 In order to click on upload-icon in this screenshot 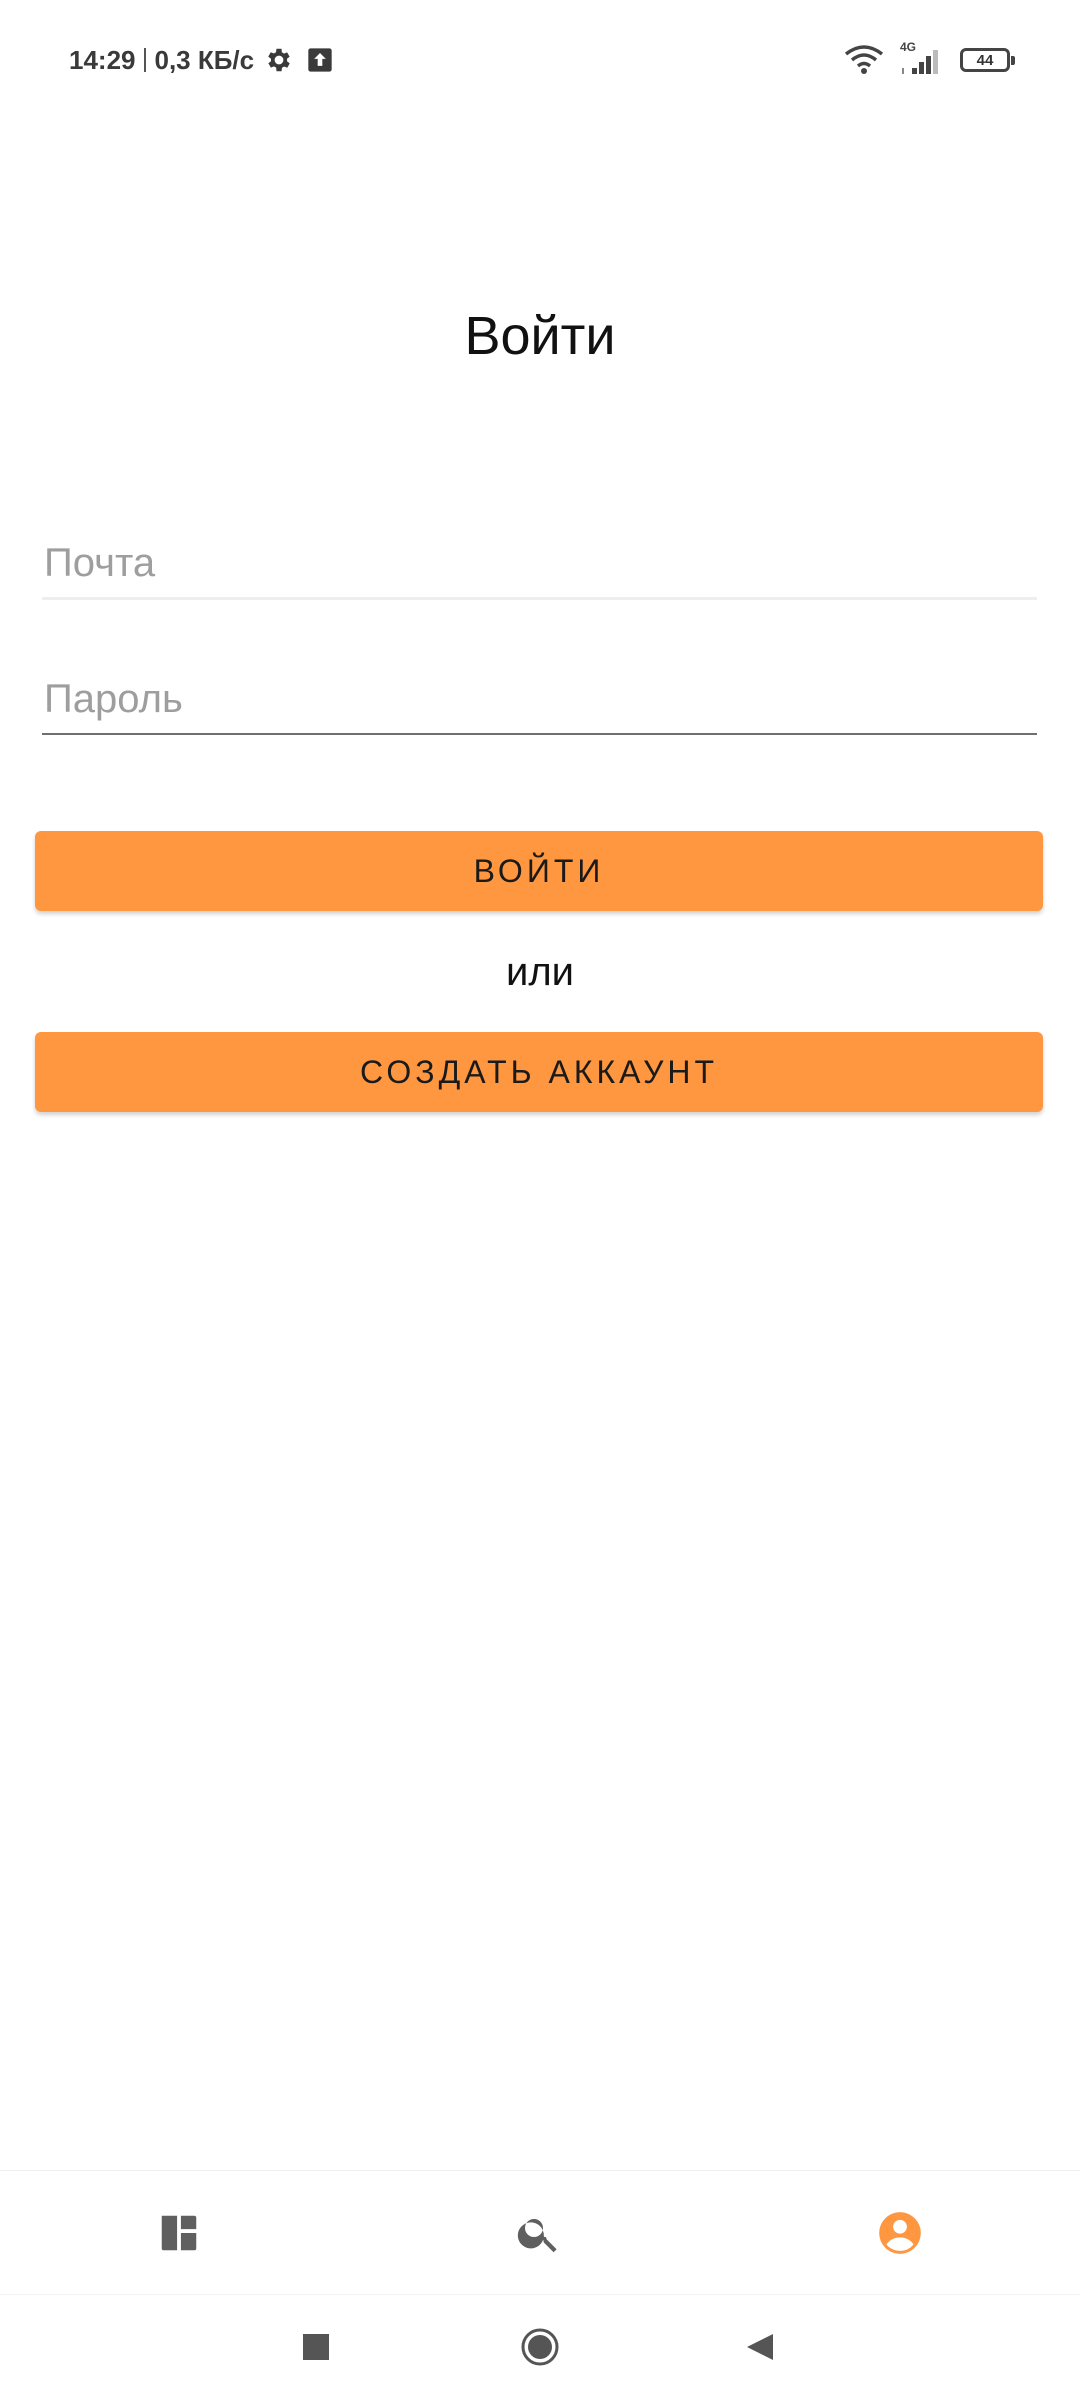, I will do `click(320, 60)`.